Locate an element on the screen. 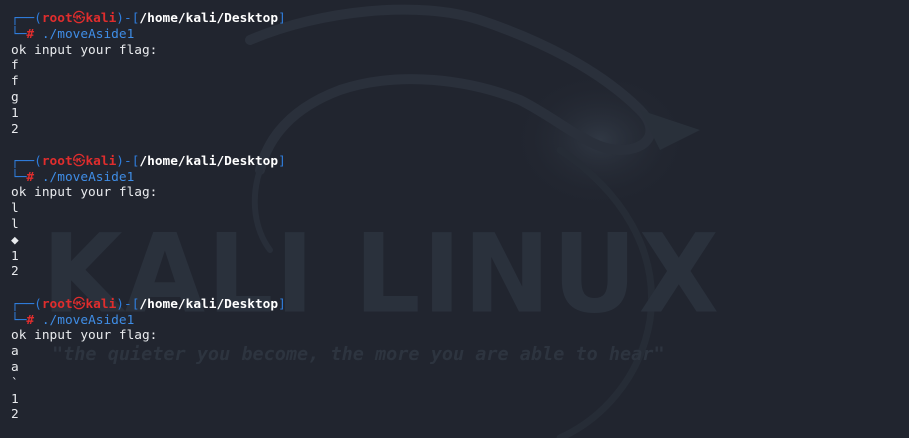 The image size is (909, 438). output-line: ` is located at coordinates (15, 383).